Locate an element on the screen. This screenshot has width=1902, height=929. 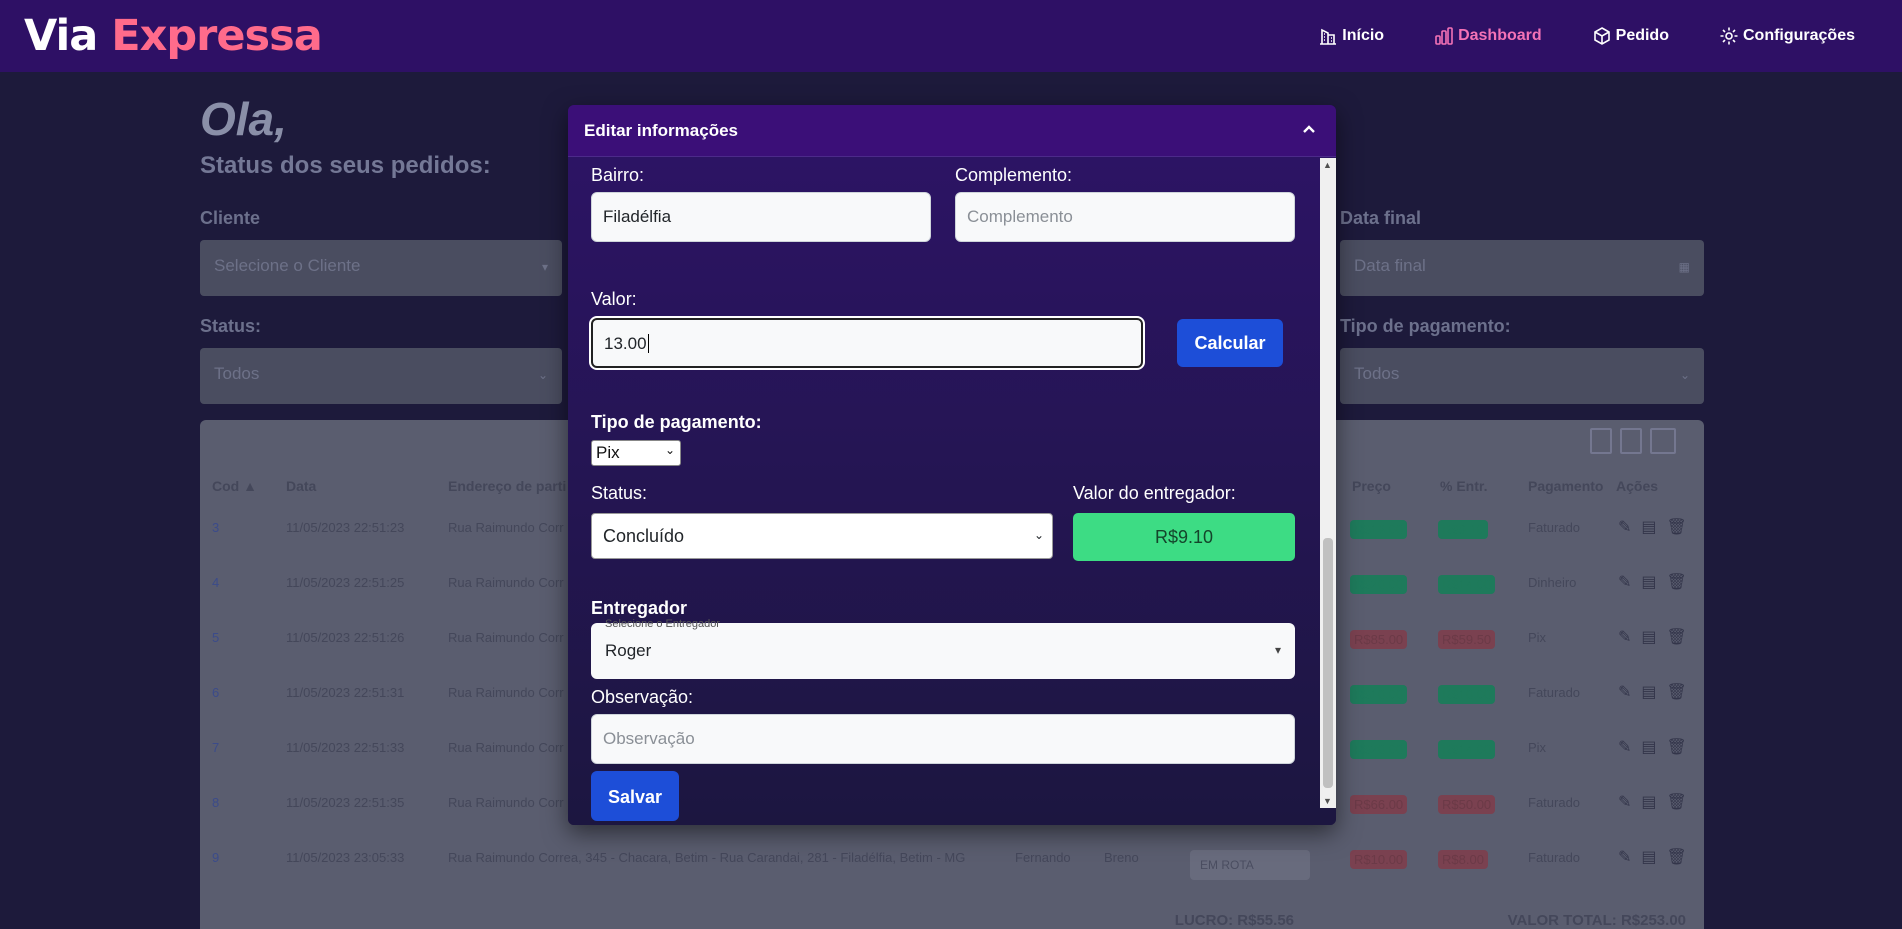
scroll-up-icon: ▲ is located at coordinates (1327, 165).